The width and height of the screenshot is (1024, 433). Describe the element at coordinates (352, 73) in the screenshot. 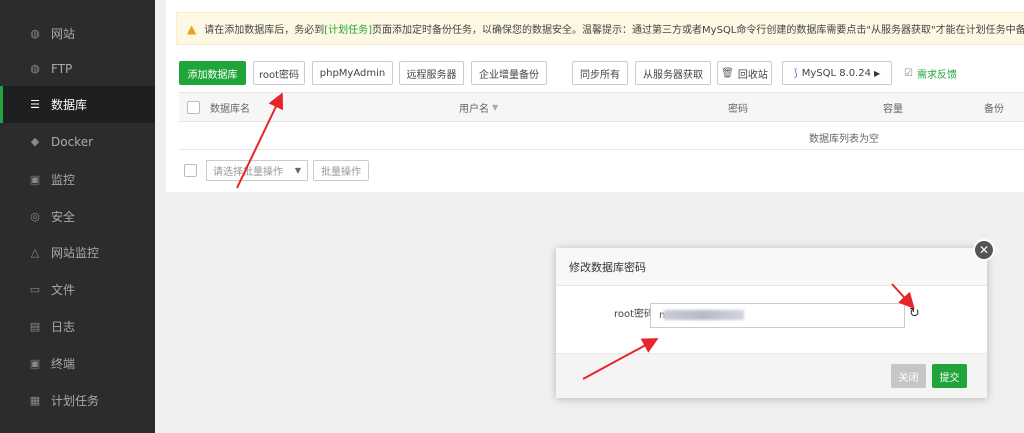

I see `phpmyadmin-button: phpMyAdmin` at that location.